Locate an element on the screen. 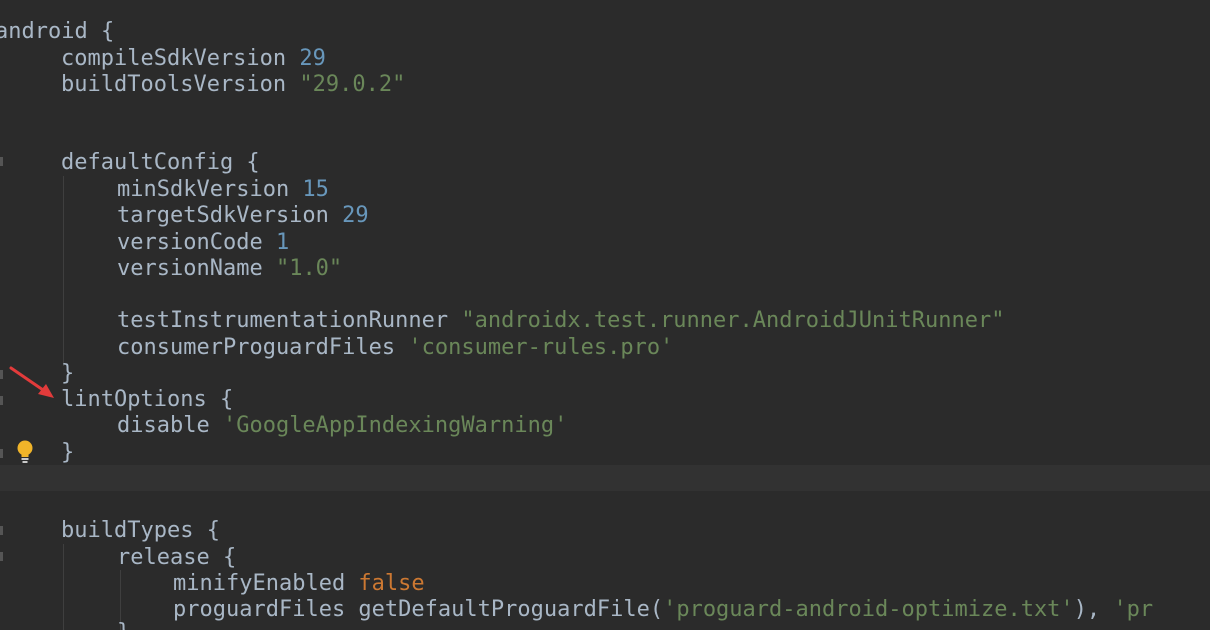  string-literal: "1.0" is located at coordinates (302, 268).